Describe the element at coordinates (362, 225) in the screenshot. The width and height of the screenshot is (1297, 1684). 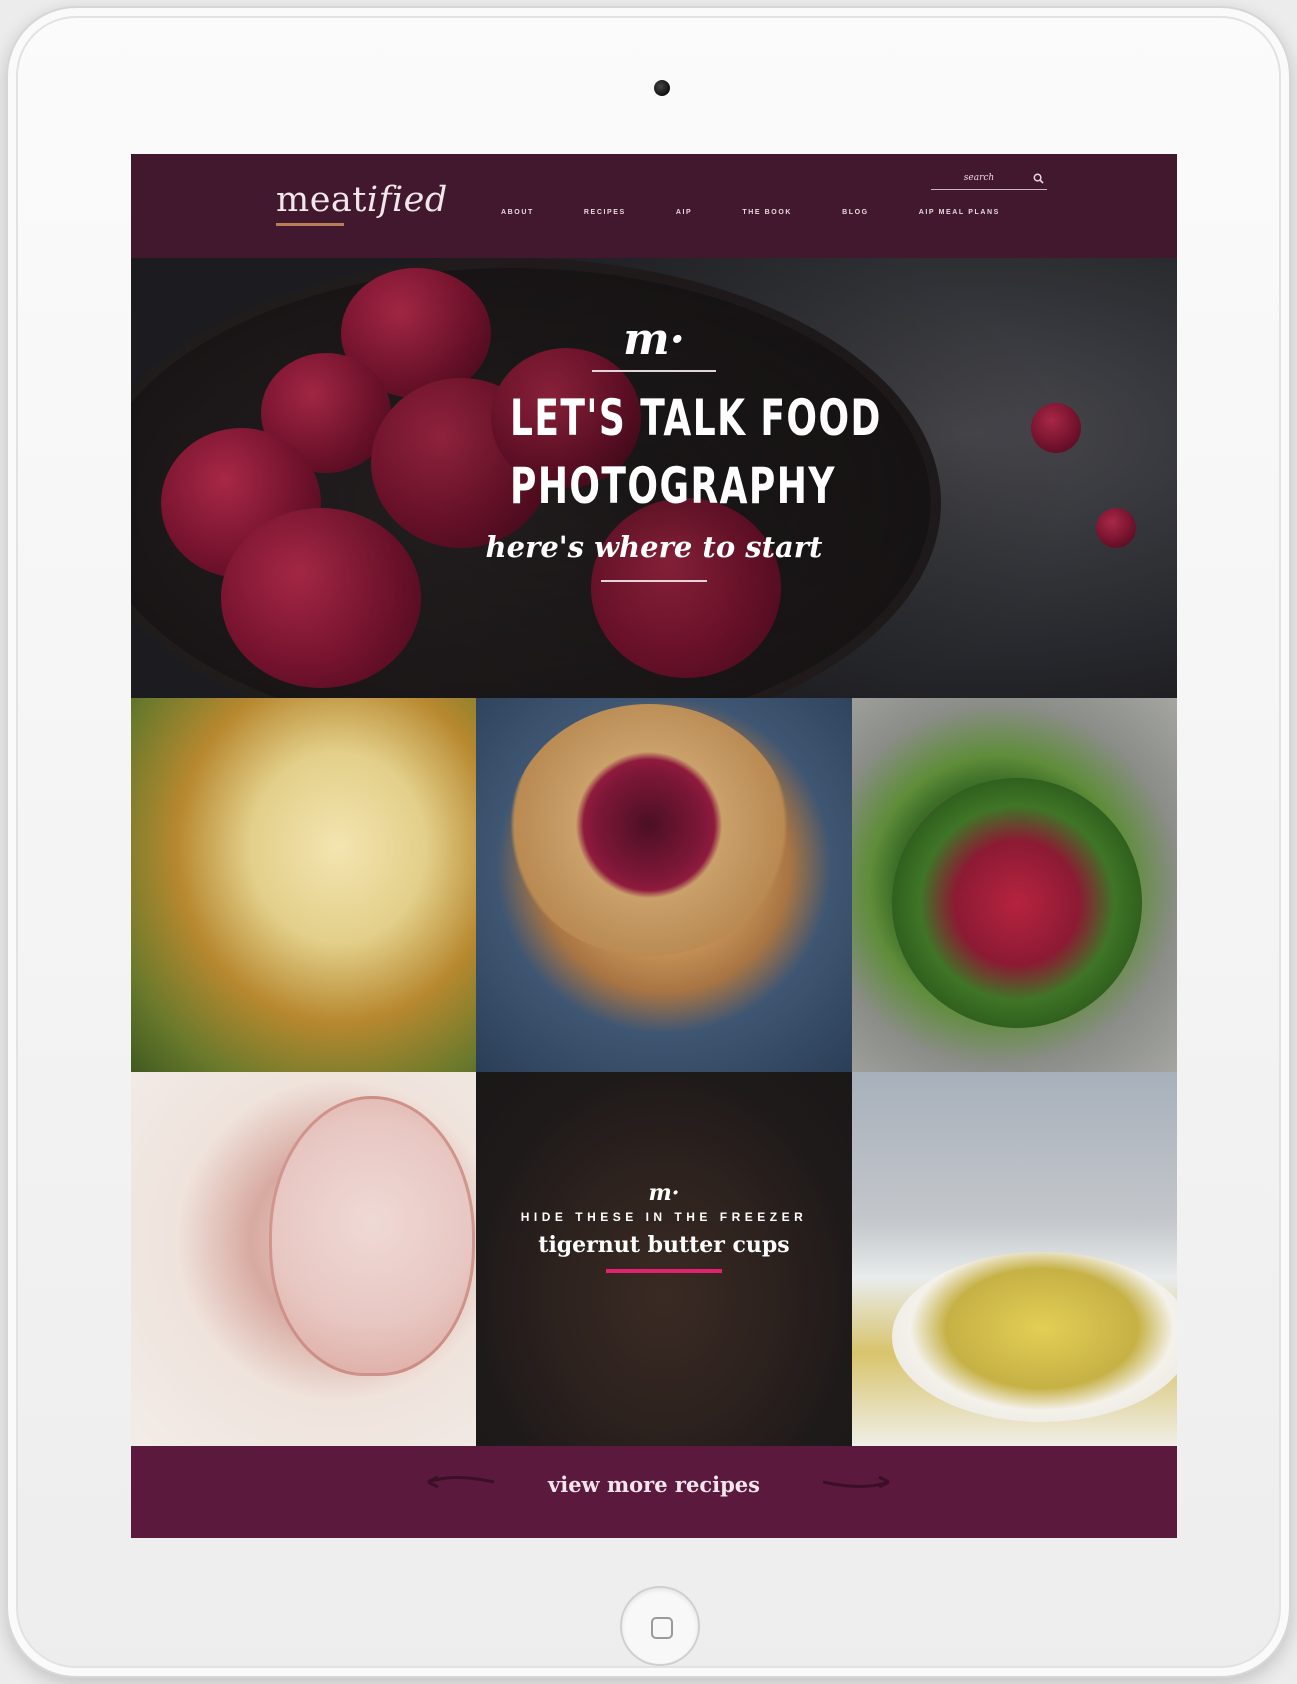
I see `logo-tagline-mark` at that location.